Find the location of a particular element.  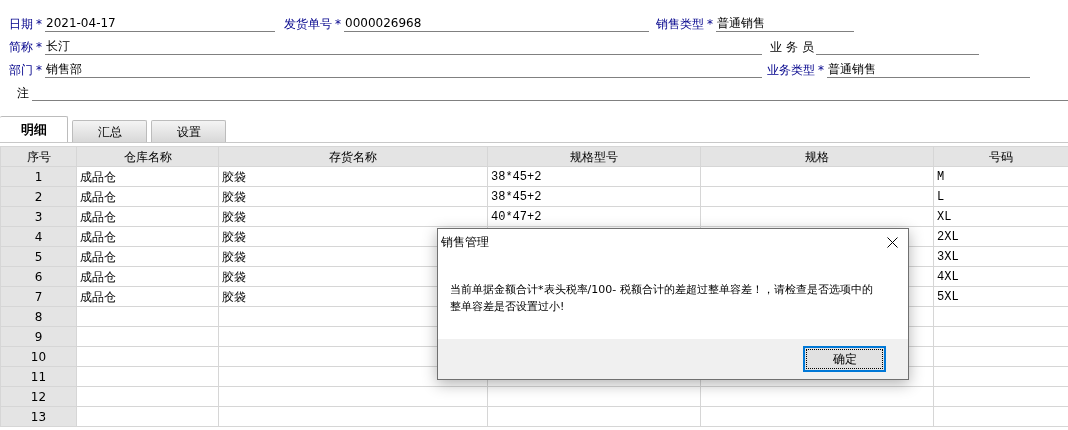

field-label: 业务类型 is located at coordinates (790, 70).